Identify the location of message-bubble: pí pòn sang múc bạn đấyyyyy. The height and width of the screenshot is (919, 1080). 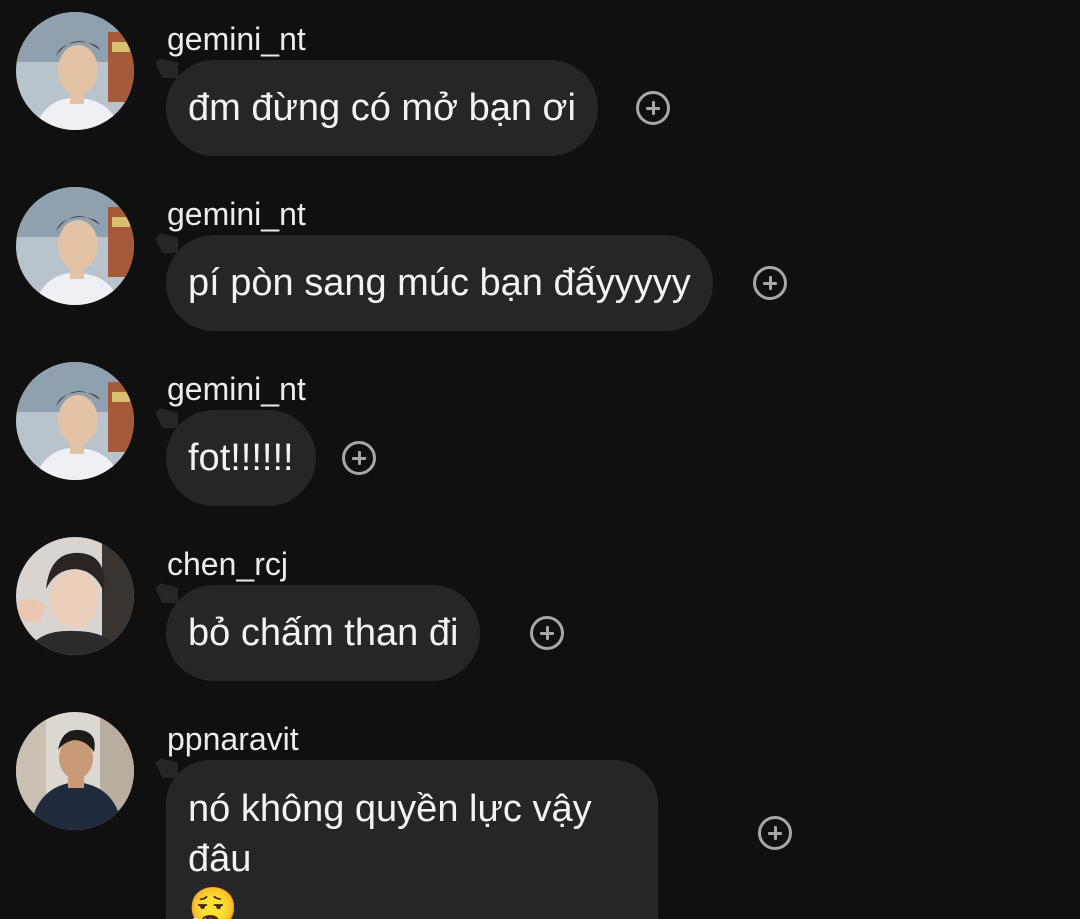
(439, 283).